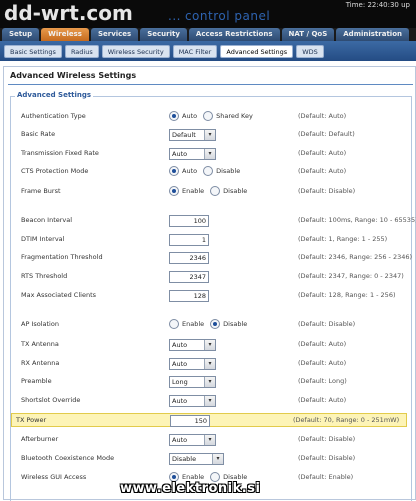 The width and height of the screenshot is (416, 501). What do you see at coordinates (343, 239) in the screenshot?
I see `dtim-interval-default-hint: (Default: 1, Range: 1 - 255)` at bounding box center [343, 239].